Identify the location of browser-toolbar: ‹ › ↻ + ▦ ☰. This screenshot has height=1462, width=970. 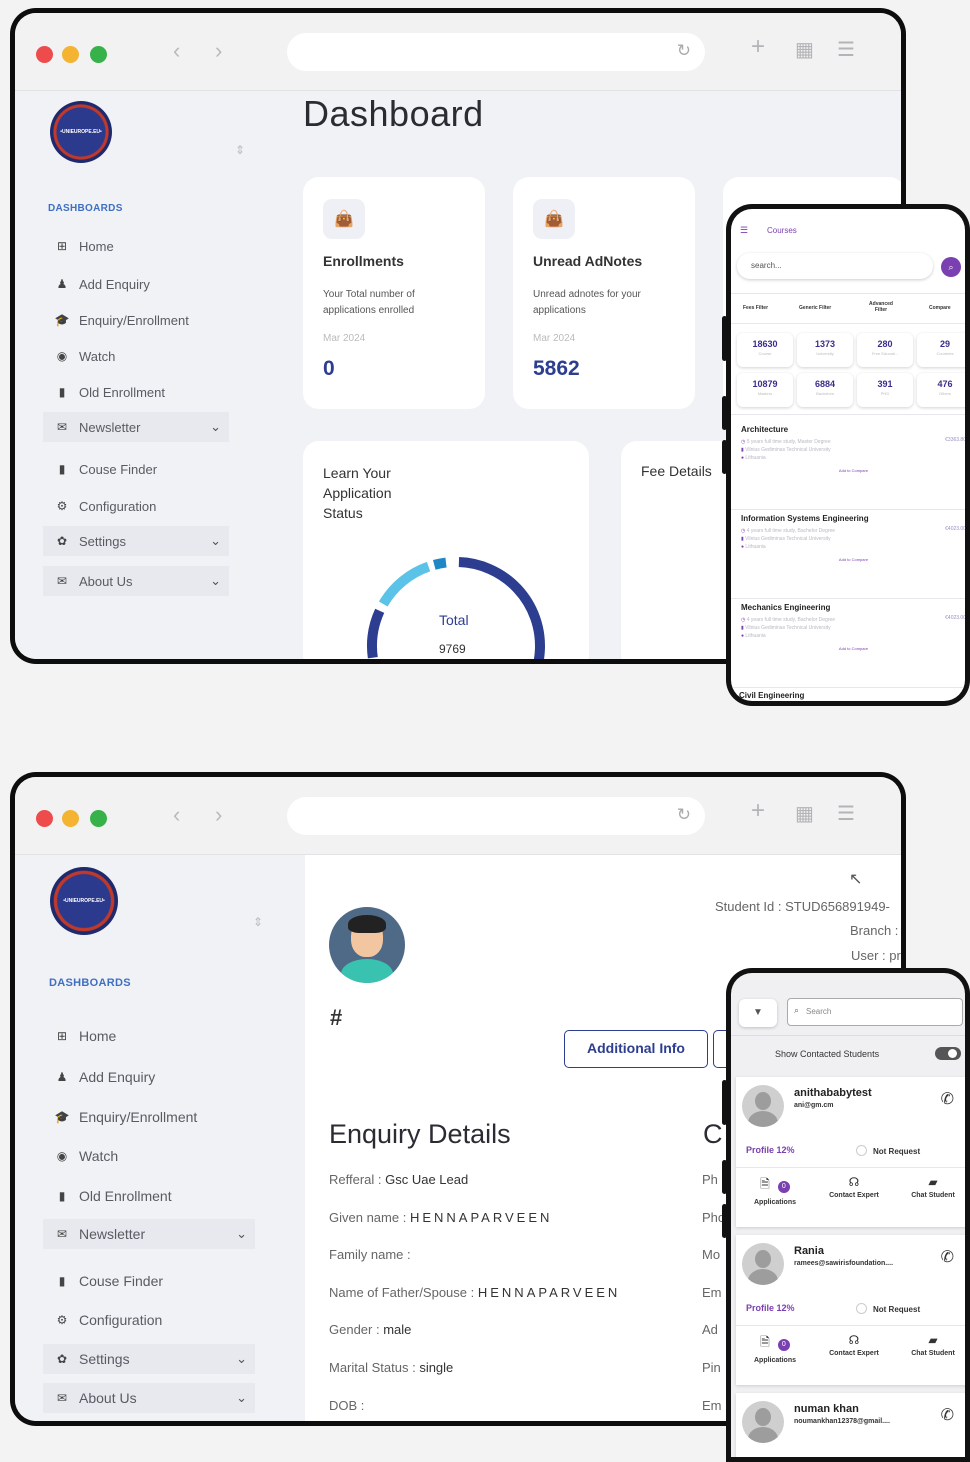
(458, 816).